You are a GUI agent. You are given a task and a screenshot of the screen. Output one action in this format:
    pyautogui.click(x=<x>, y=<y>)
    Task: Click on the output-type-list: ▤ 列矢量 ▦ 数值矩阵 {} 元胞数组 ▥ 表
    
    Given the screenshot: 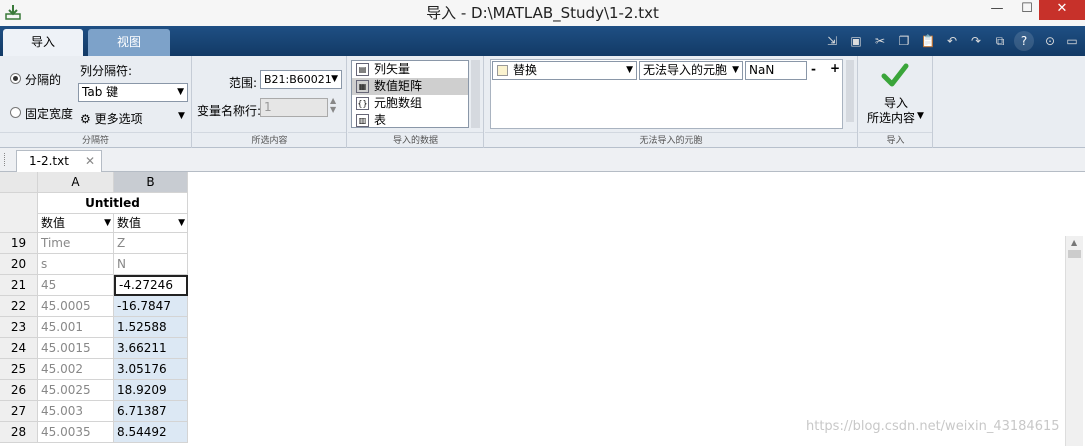 What is the action you would take?
    pyautogui.click(x=410, y=94)
    